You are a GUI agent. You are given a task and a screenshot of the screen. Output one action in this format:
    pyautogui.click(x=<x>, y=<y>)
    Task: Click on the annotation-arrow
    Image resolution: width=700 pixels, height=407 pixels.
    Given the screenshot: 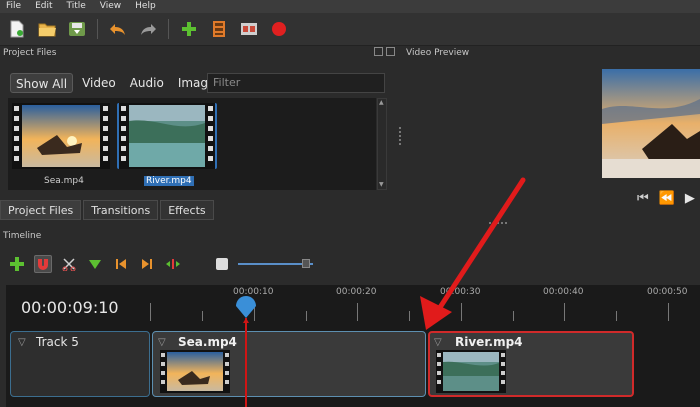 What is the action you would take?
    pyautogui.click(x=473, y=253)
    